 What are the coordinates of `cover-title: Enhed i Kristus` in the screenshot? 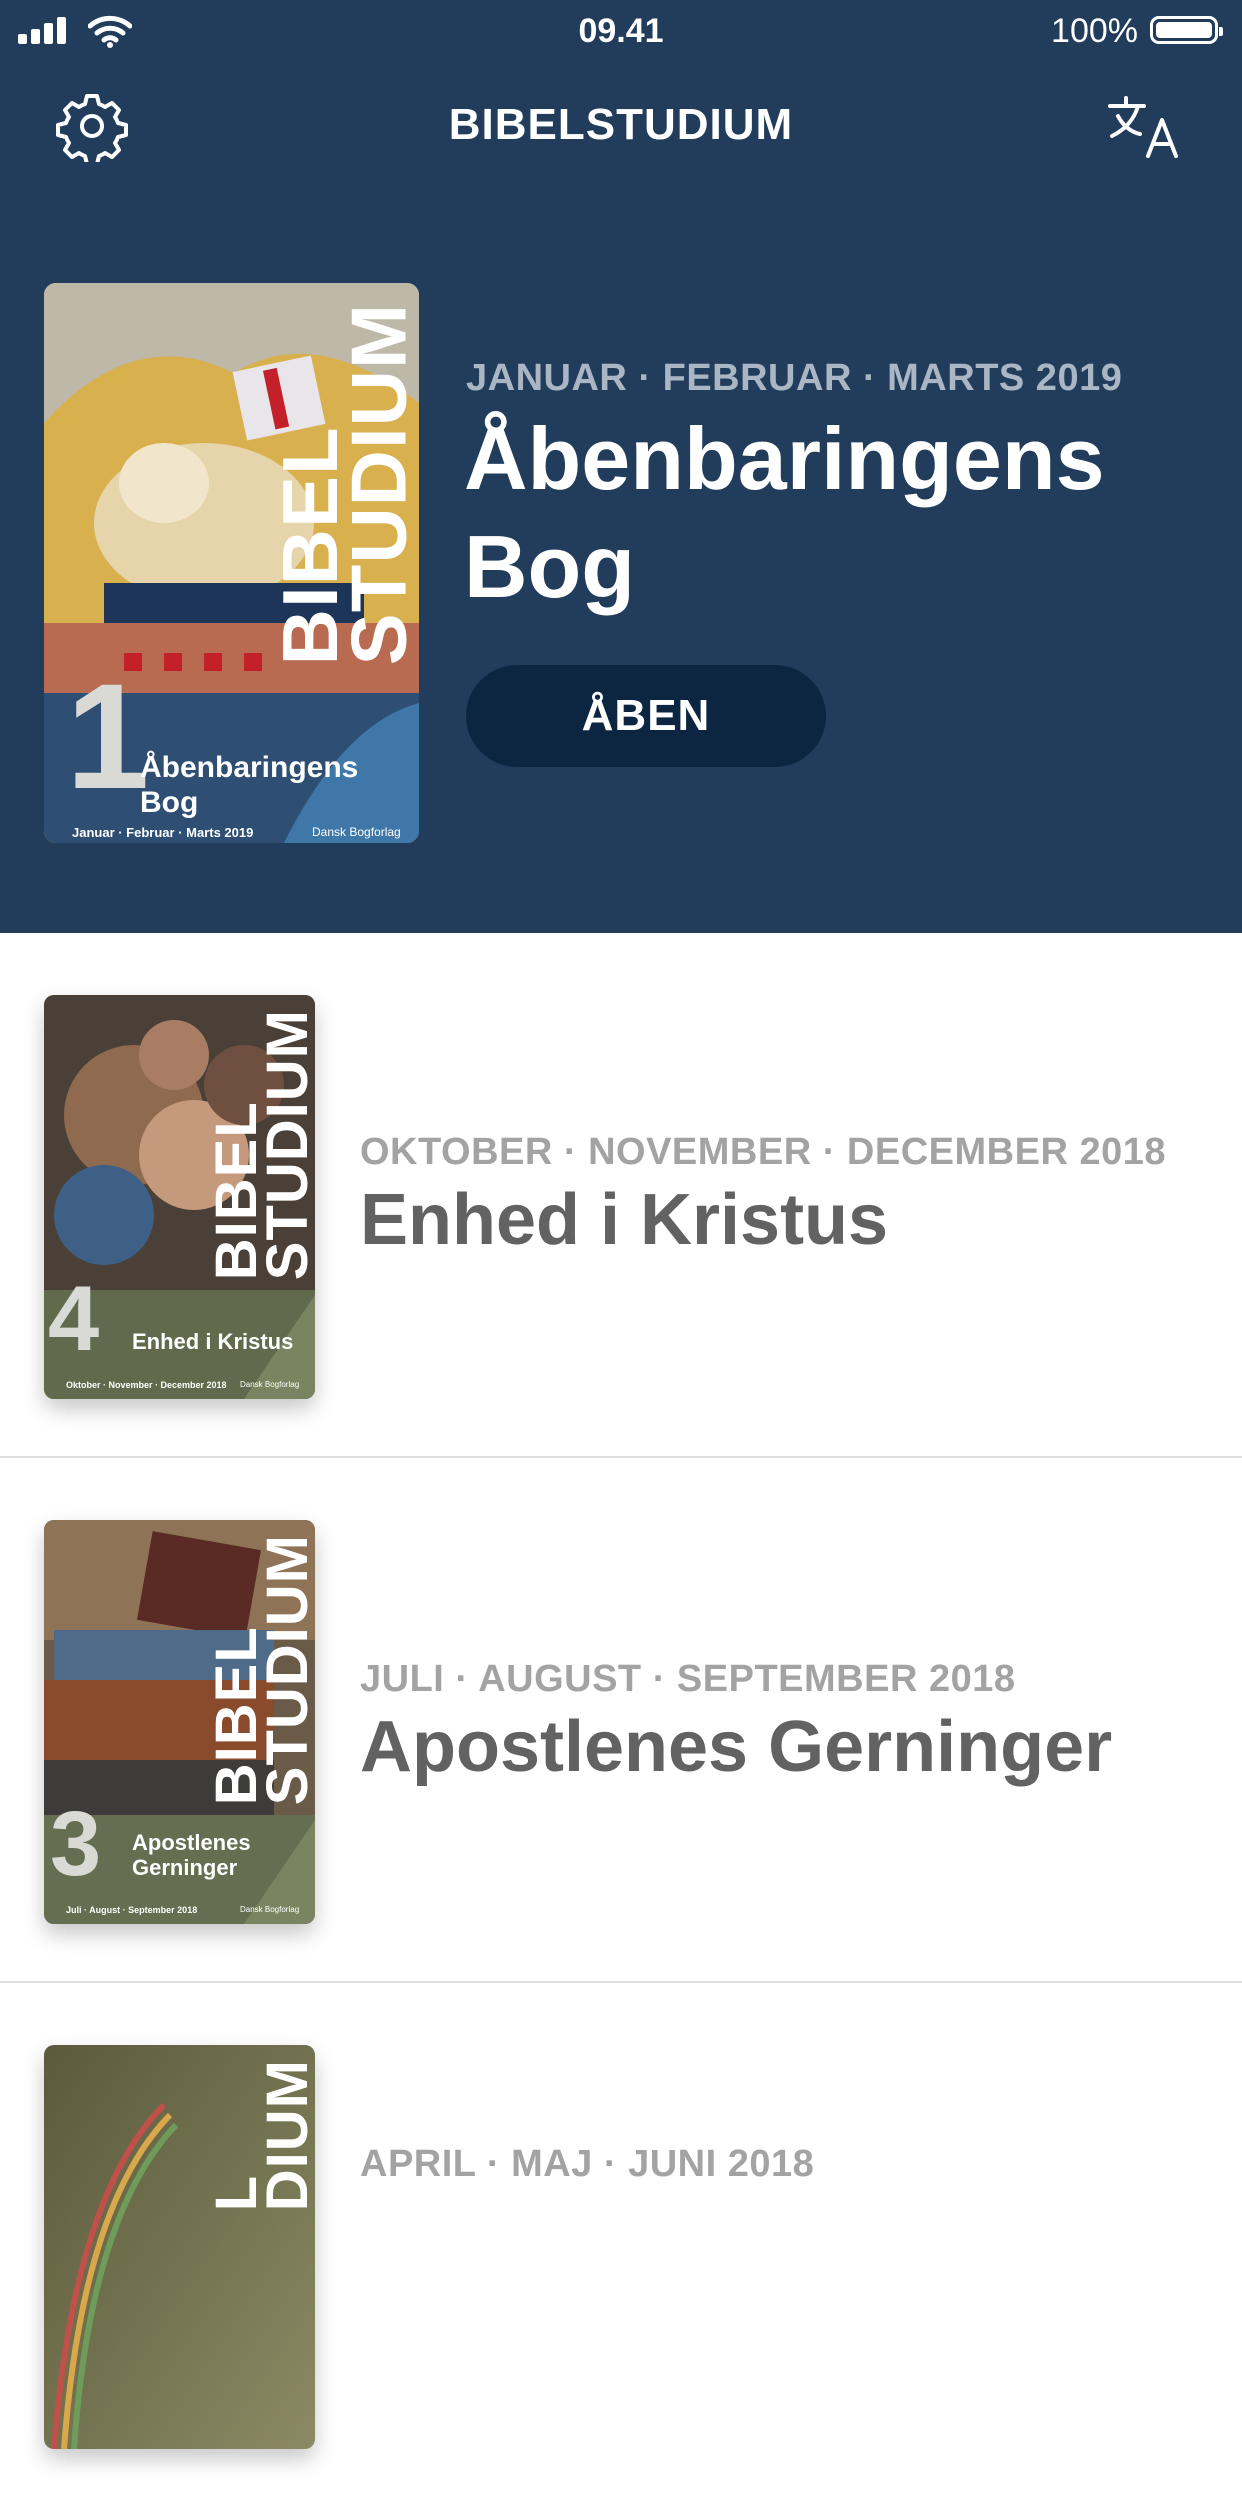 It's located at (213, 1341).